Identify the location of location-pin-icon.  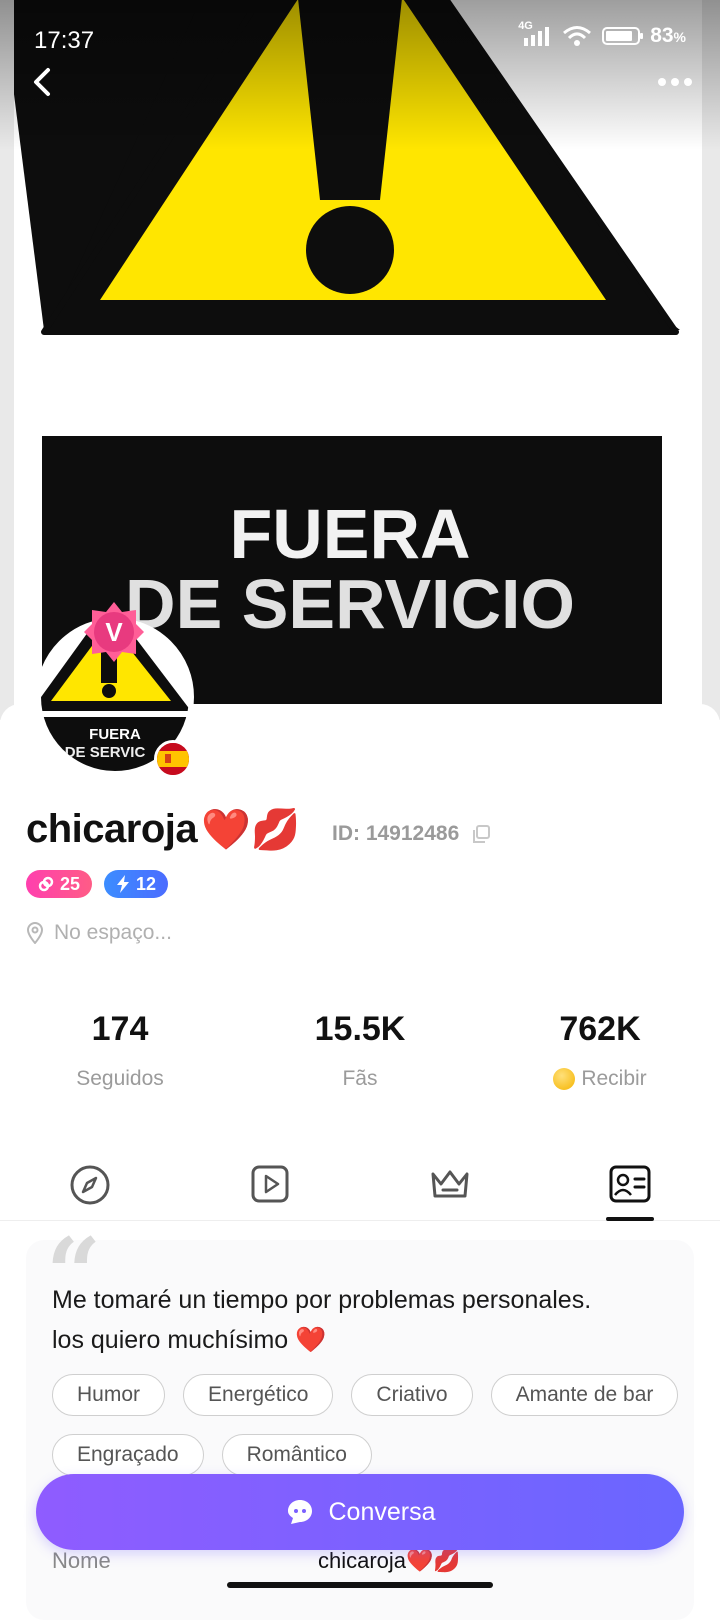
(35, 933).